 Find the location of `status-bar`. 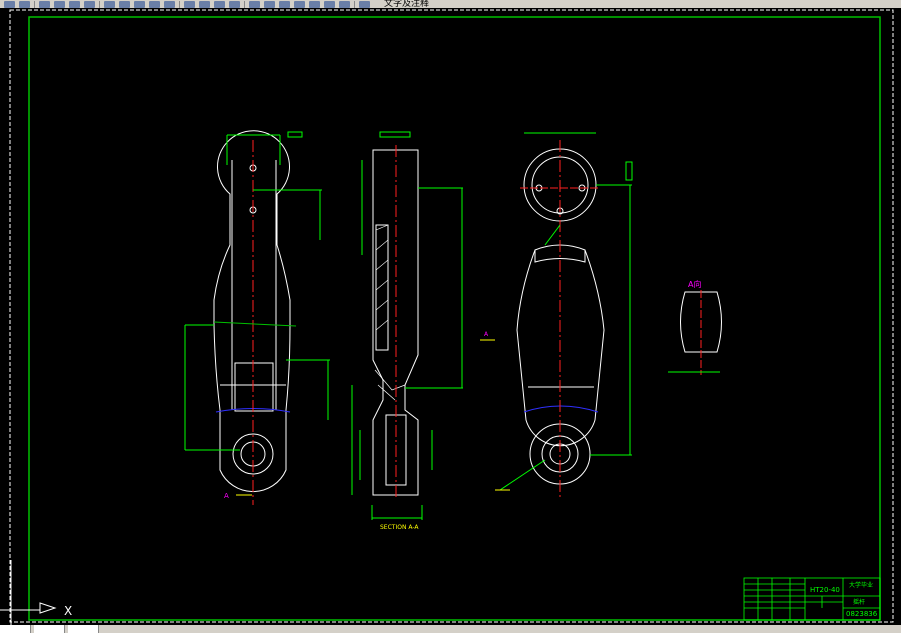

status-bar is located at coordinates (450, 629).